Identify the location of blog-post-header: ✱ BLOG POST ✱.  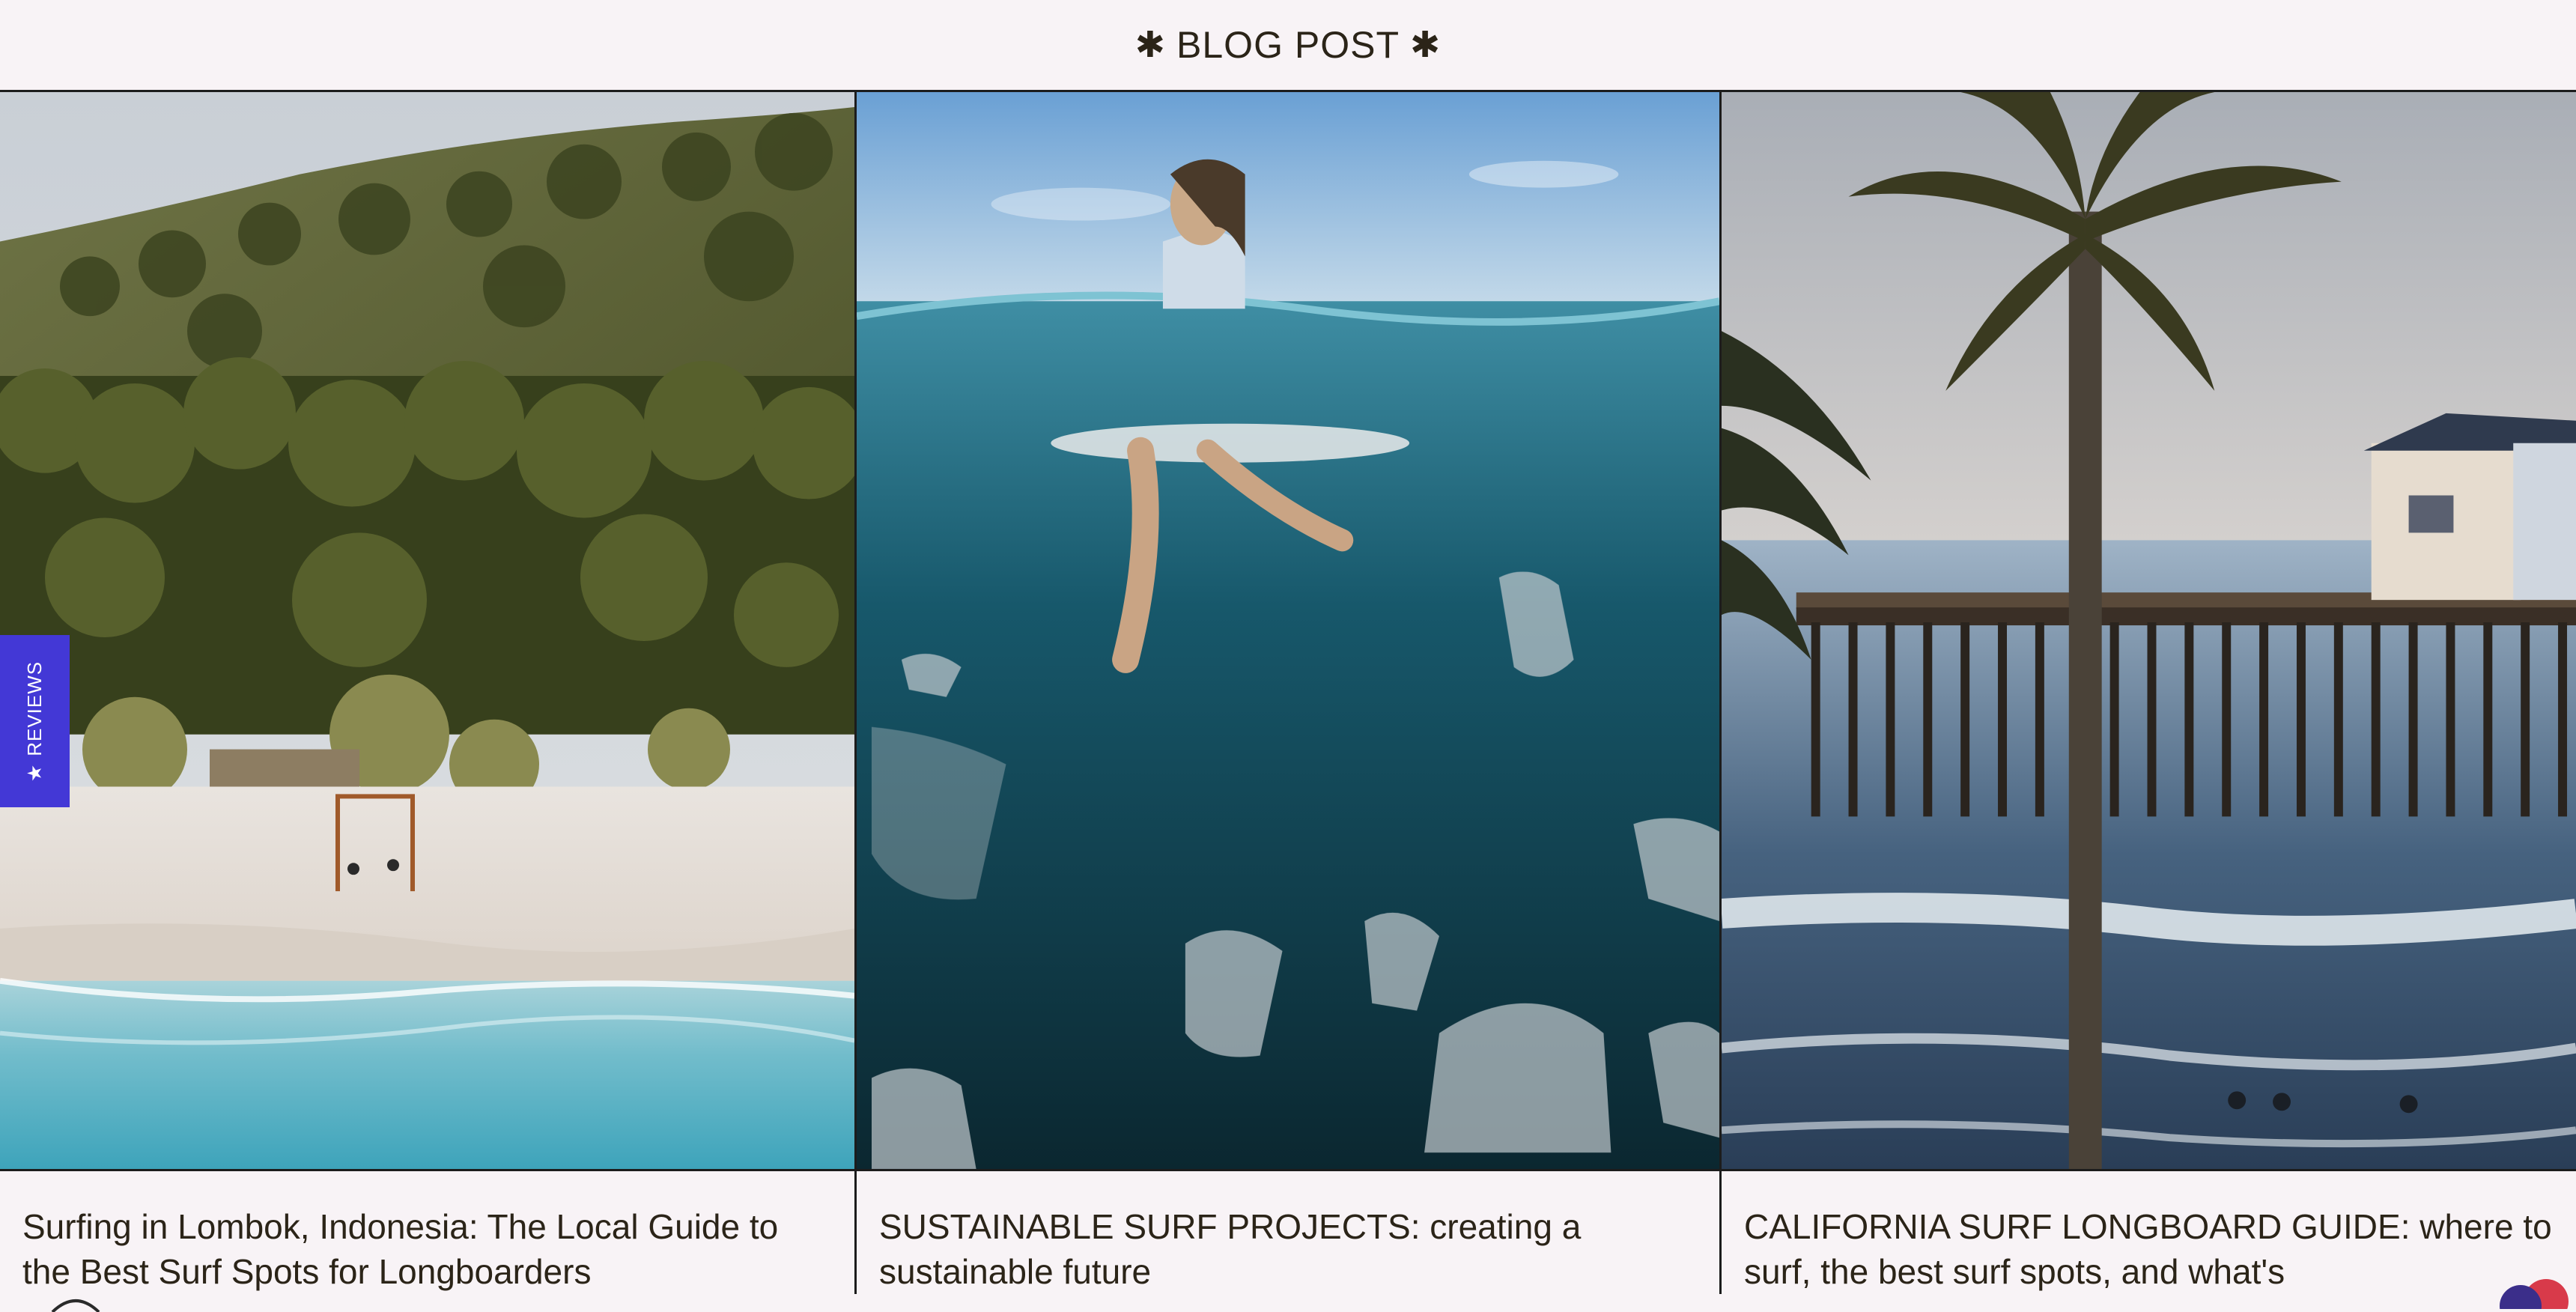
(1288, 46).